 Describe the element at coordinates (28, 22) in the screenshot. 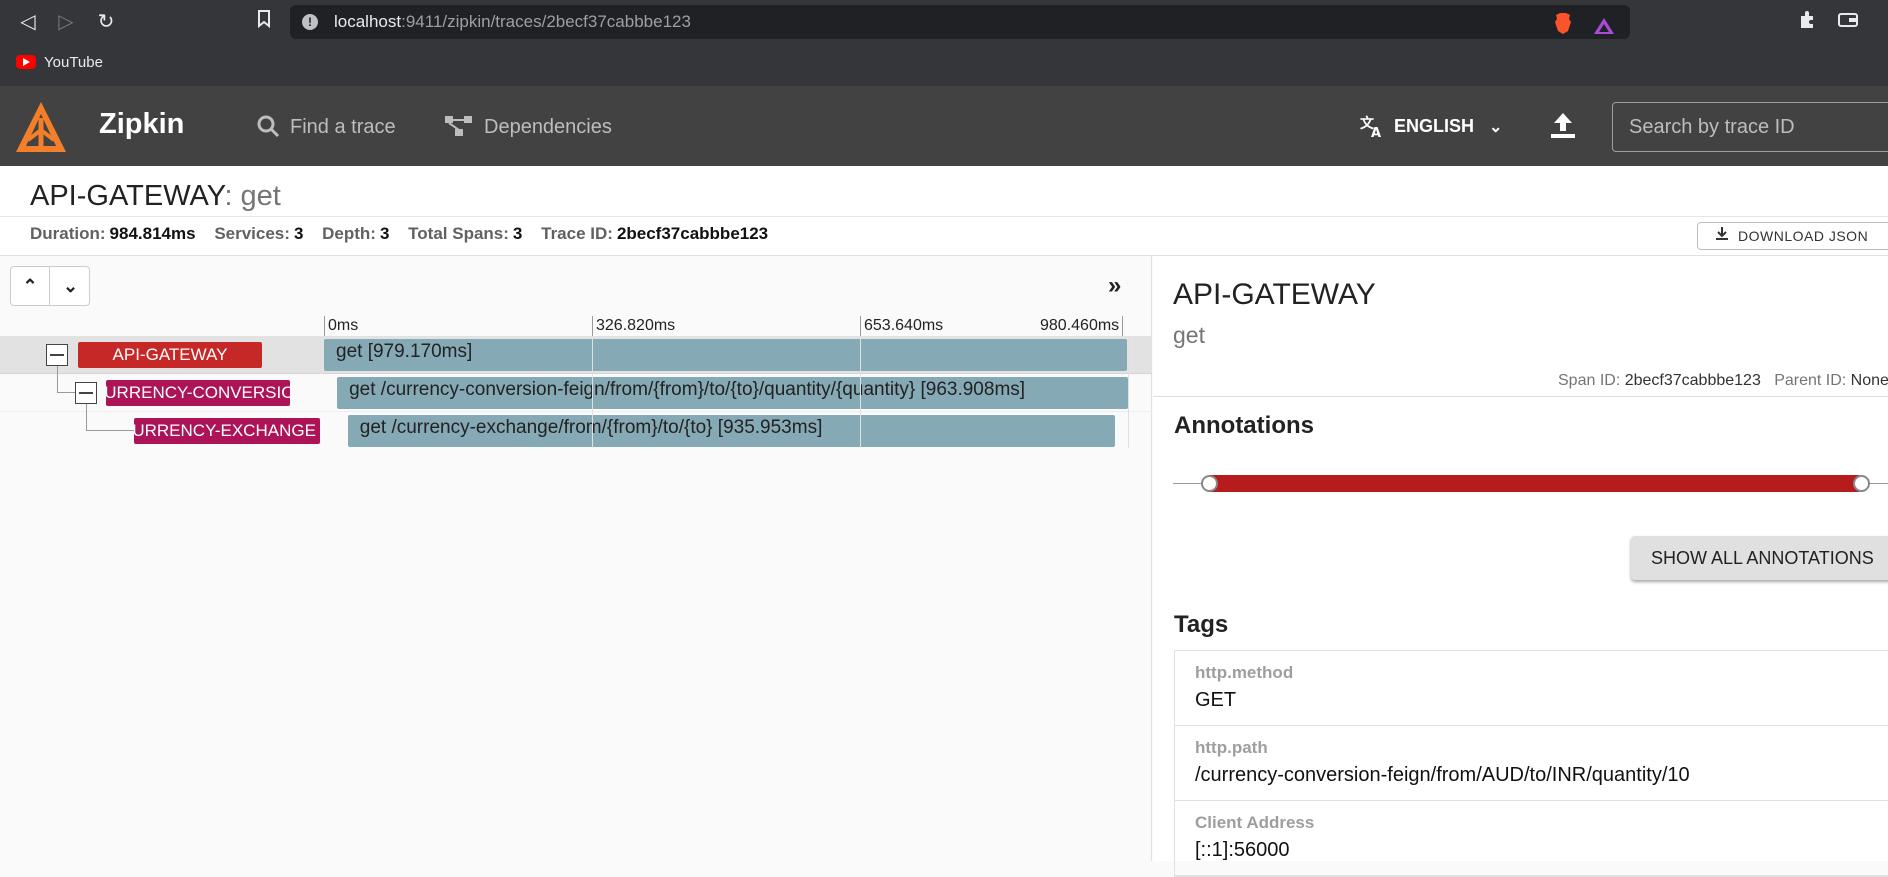

I see `back-icon: ◁` at that location.